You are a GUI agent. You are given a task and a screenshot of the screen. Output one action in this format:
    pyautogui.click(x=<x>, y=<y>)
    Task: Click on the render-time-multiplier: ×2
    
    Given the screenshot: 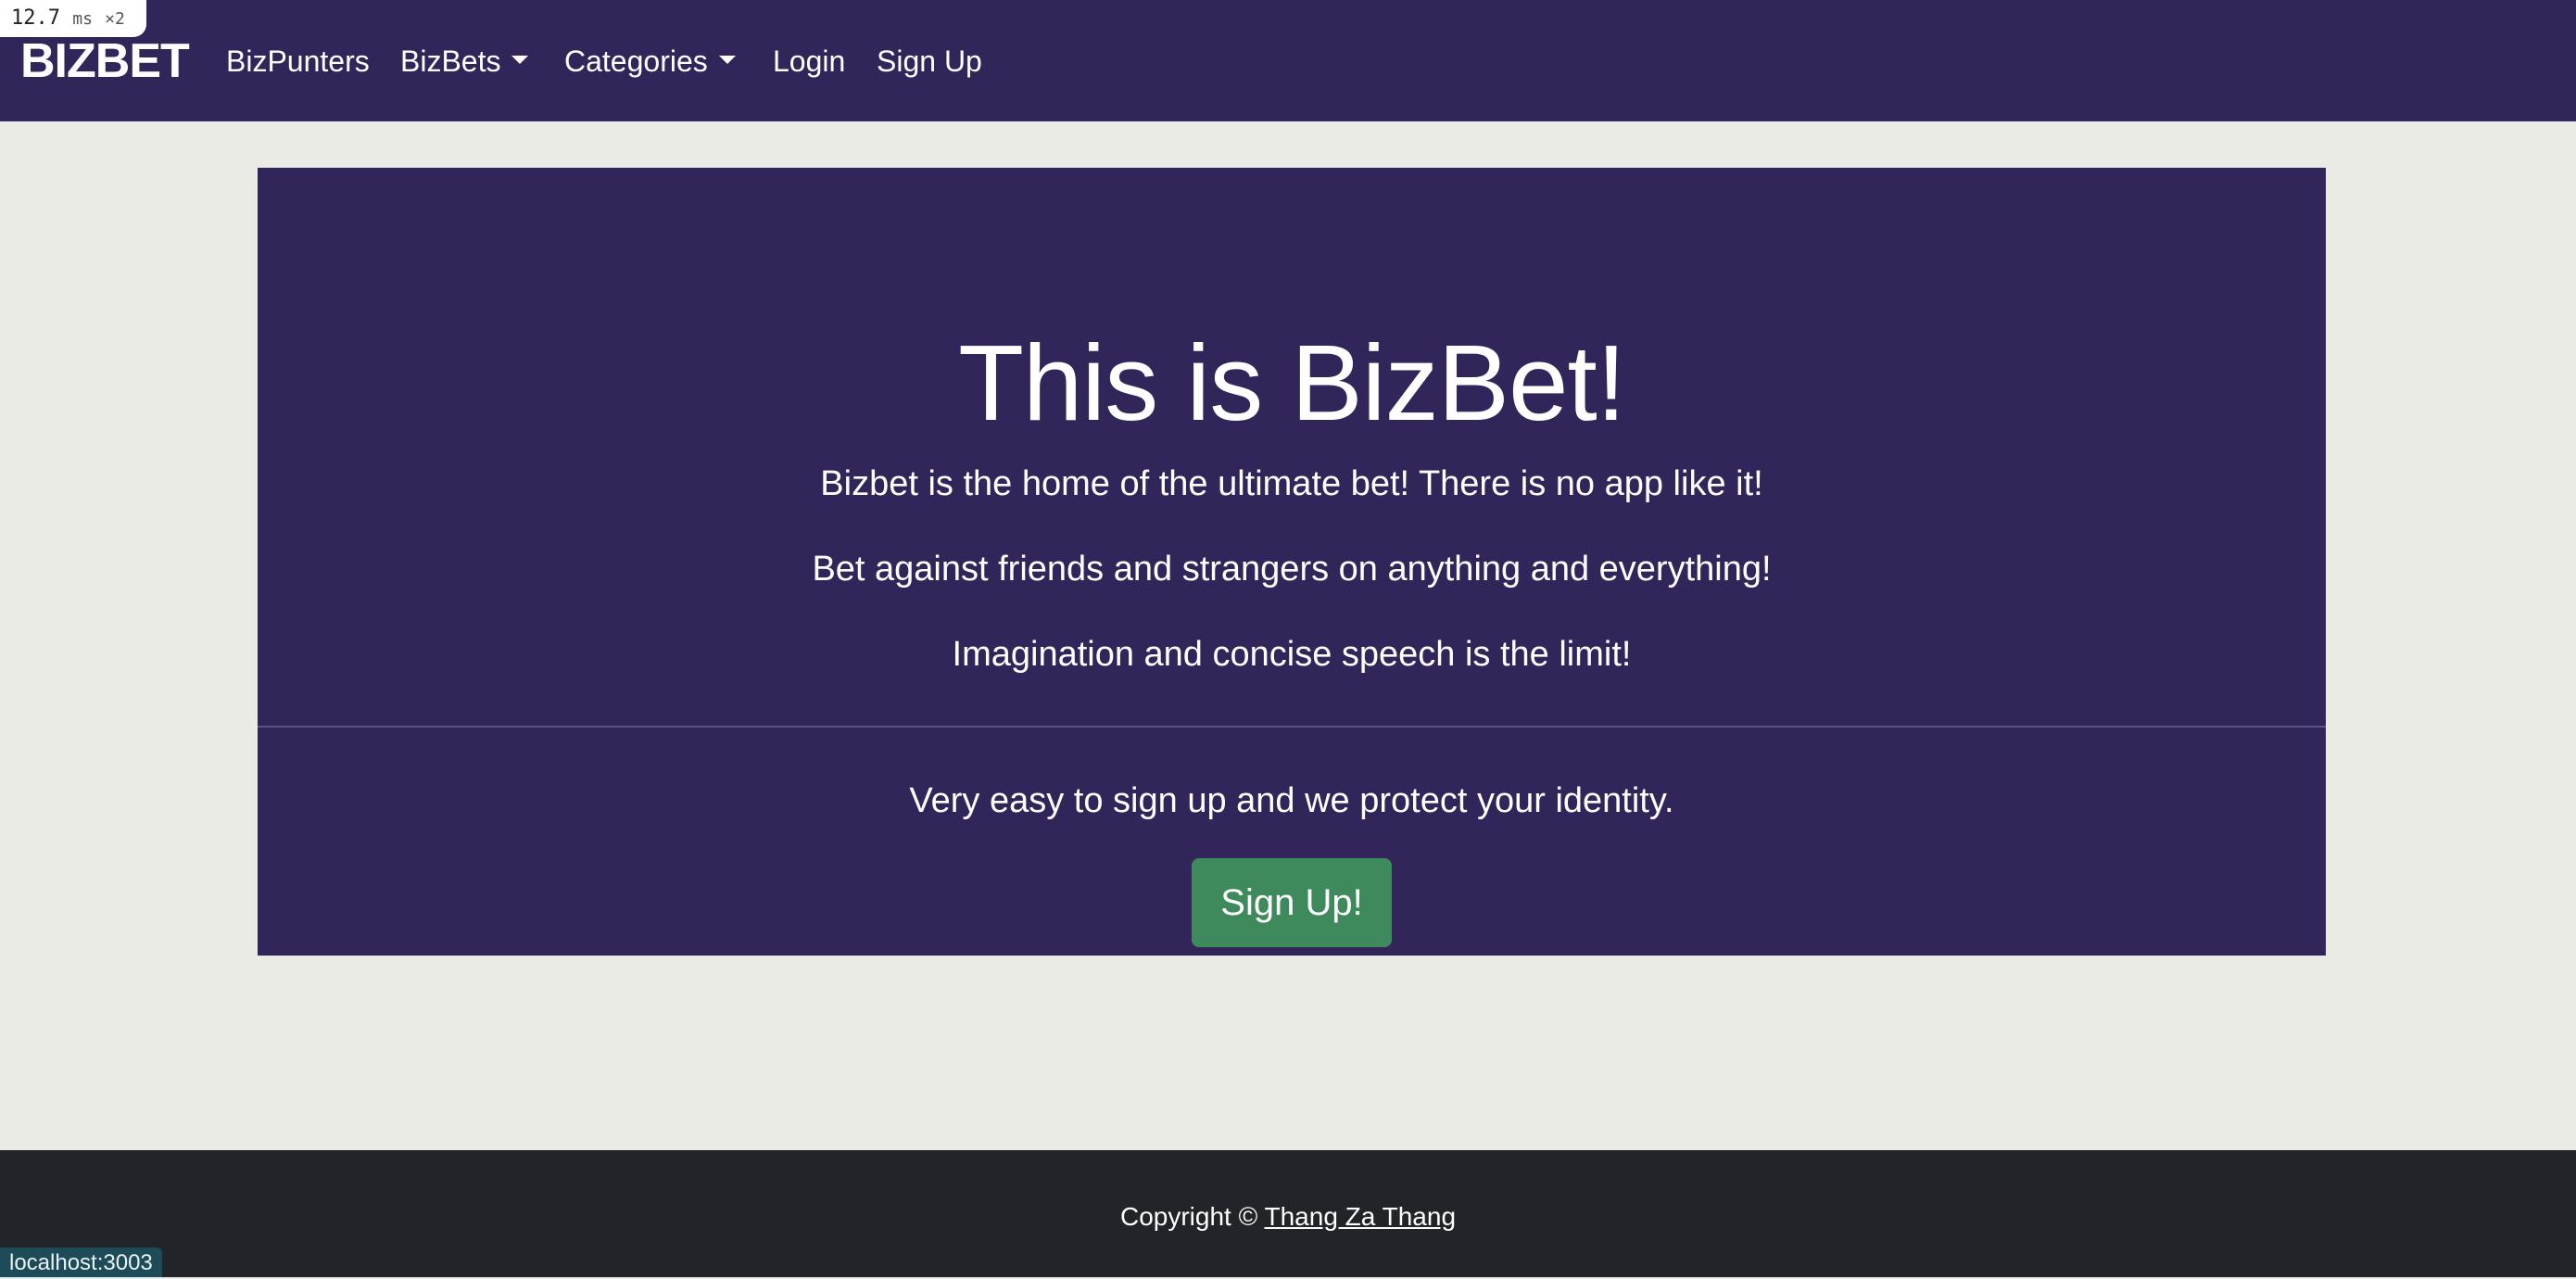 What is the action you would take?
    pyautogui.click(x=115, y=19)
    